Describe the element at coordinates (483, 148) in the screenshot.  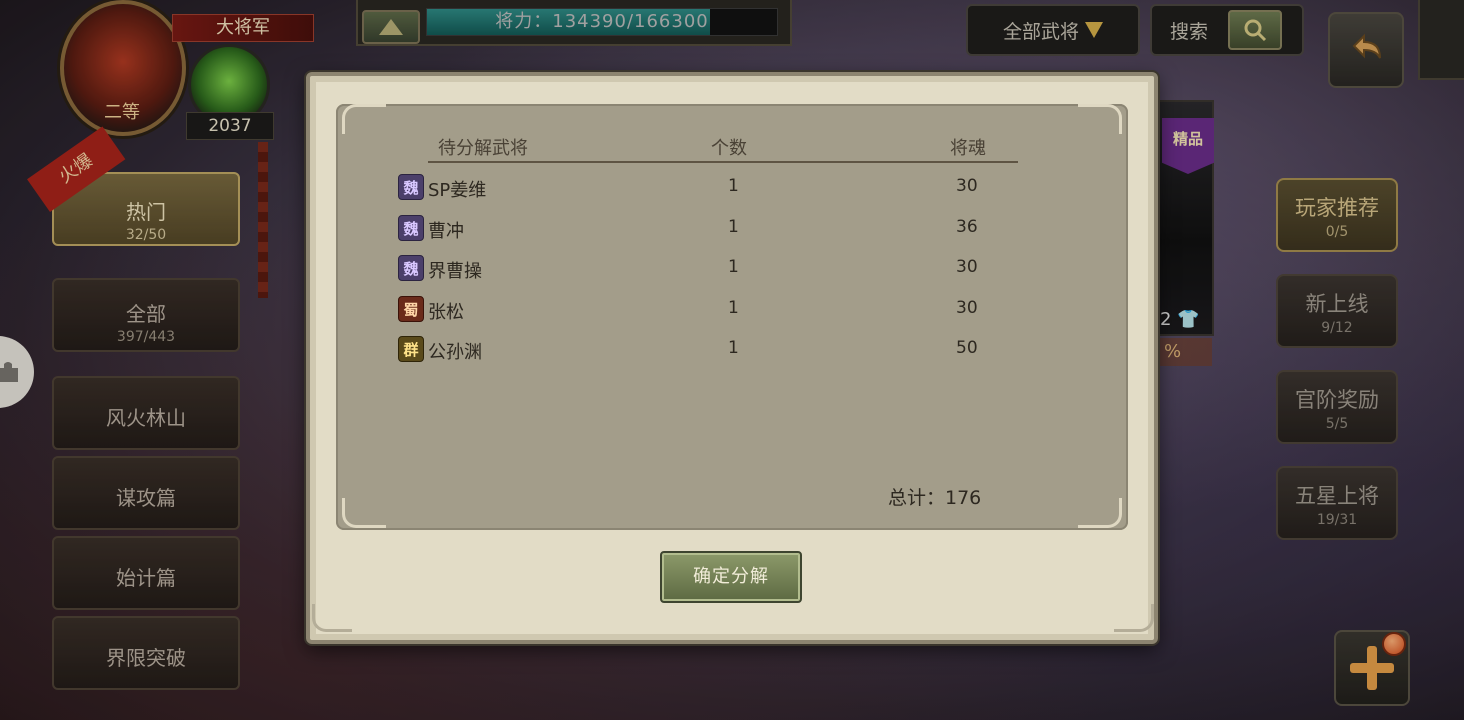
I see `column-header-general: 待分解武将` at that location.